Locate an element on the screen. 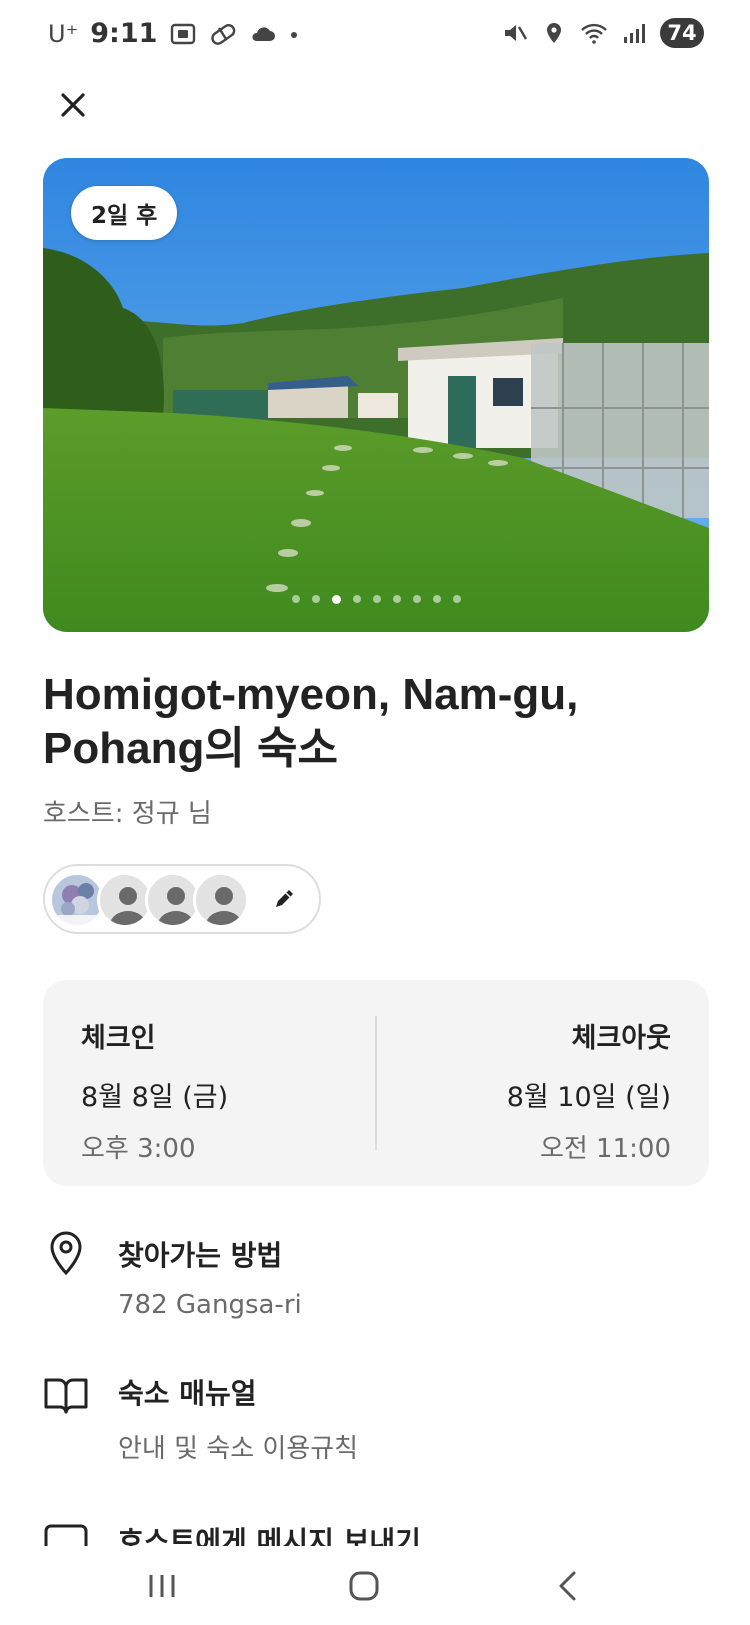 Image resolution: width=750 pixels, height=1625 pixels. checkin-time: 오후 3:00 is located at coordinates (138, 1149).